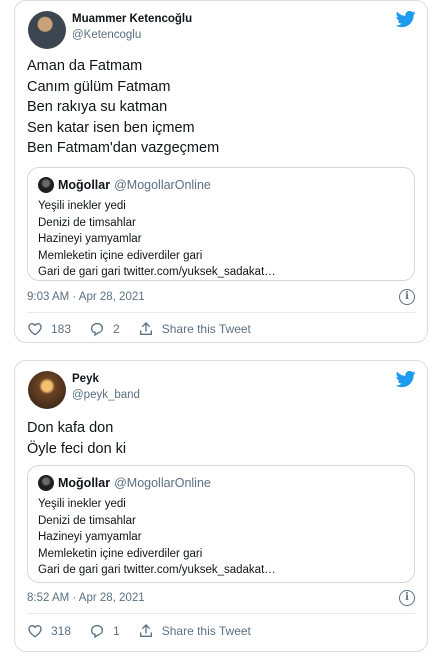 The image size is (430, 660). What do you see at coordinates (77, 448) in the screenshot?
I see `tweet-line: Öyle feci don ki` at bounding box center [77, 448].